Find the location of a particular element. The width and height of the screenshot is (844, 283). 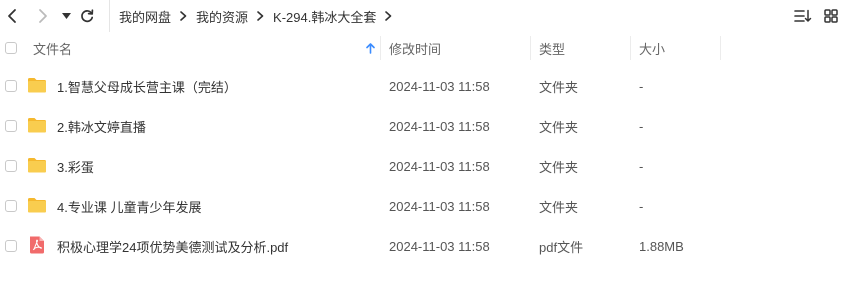

chevron-right-icon is located at coordinates (43, 16).